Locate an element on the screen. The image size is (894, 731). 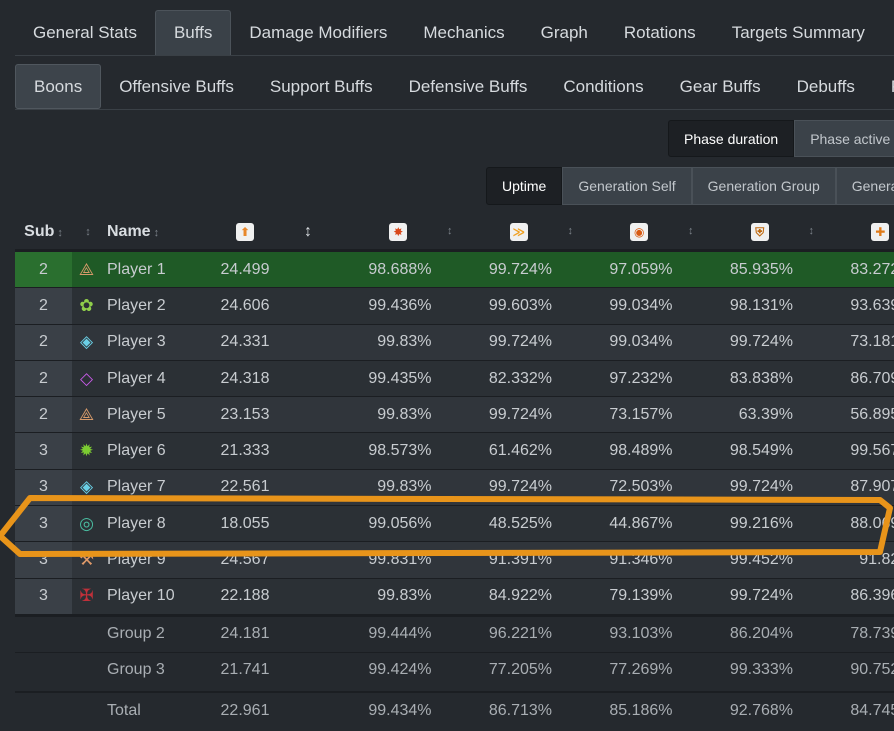
paw-icon: ✿ is located at coordinates (86, 305).